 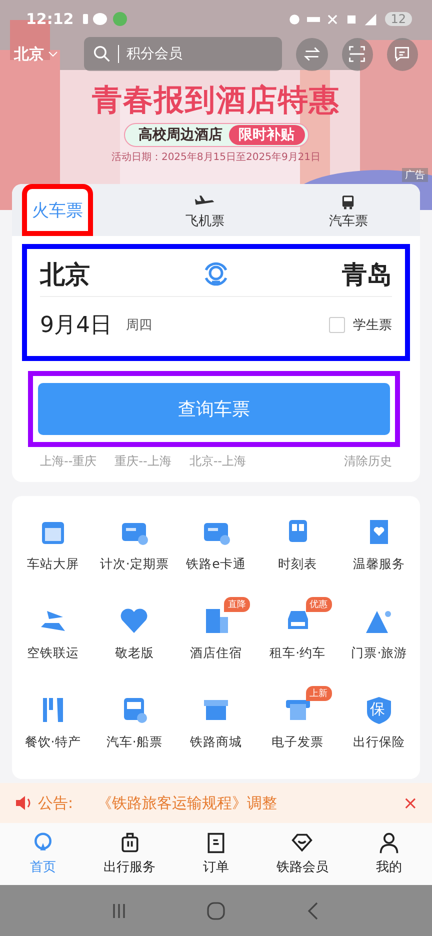 I want to click on service-item: 铁路e卡通, so click(x=216, y=553).